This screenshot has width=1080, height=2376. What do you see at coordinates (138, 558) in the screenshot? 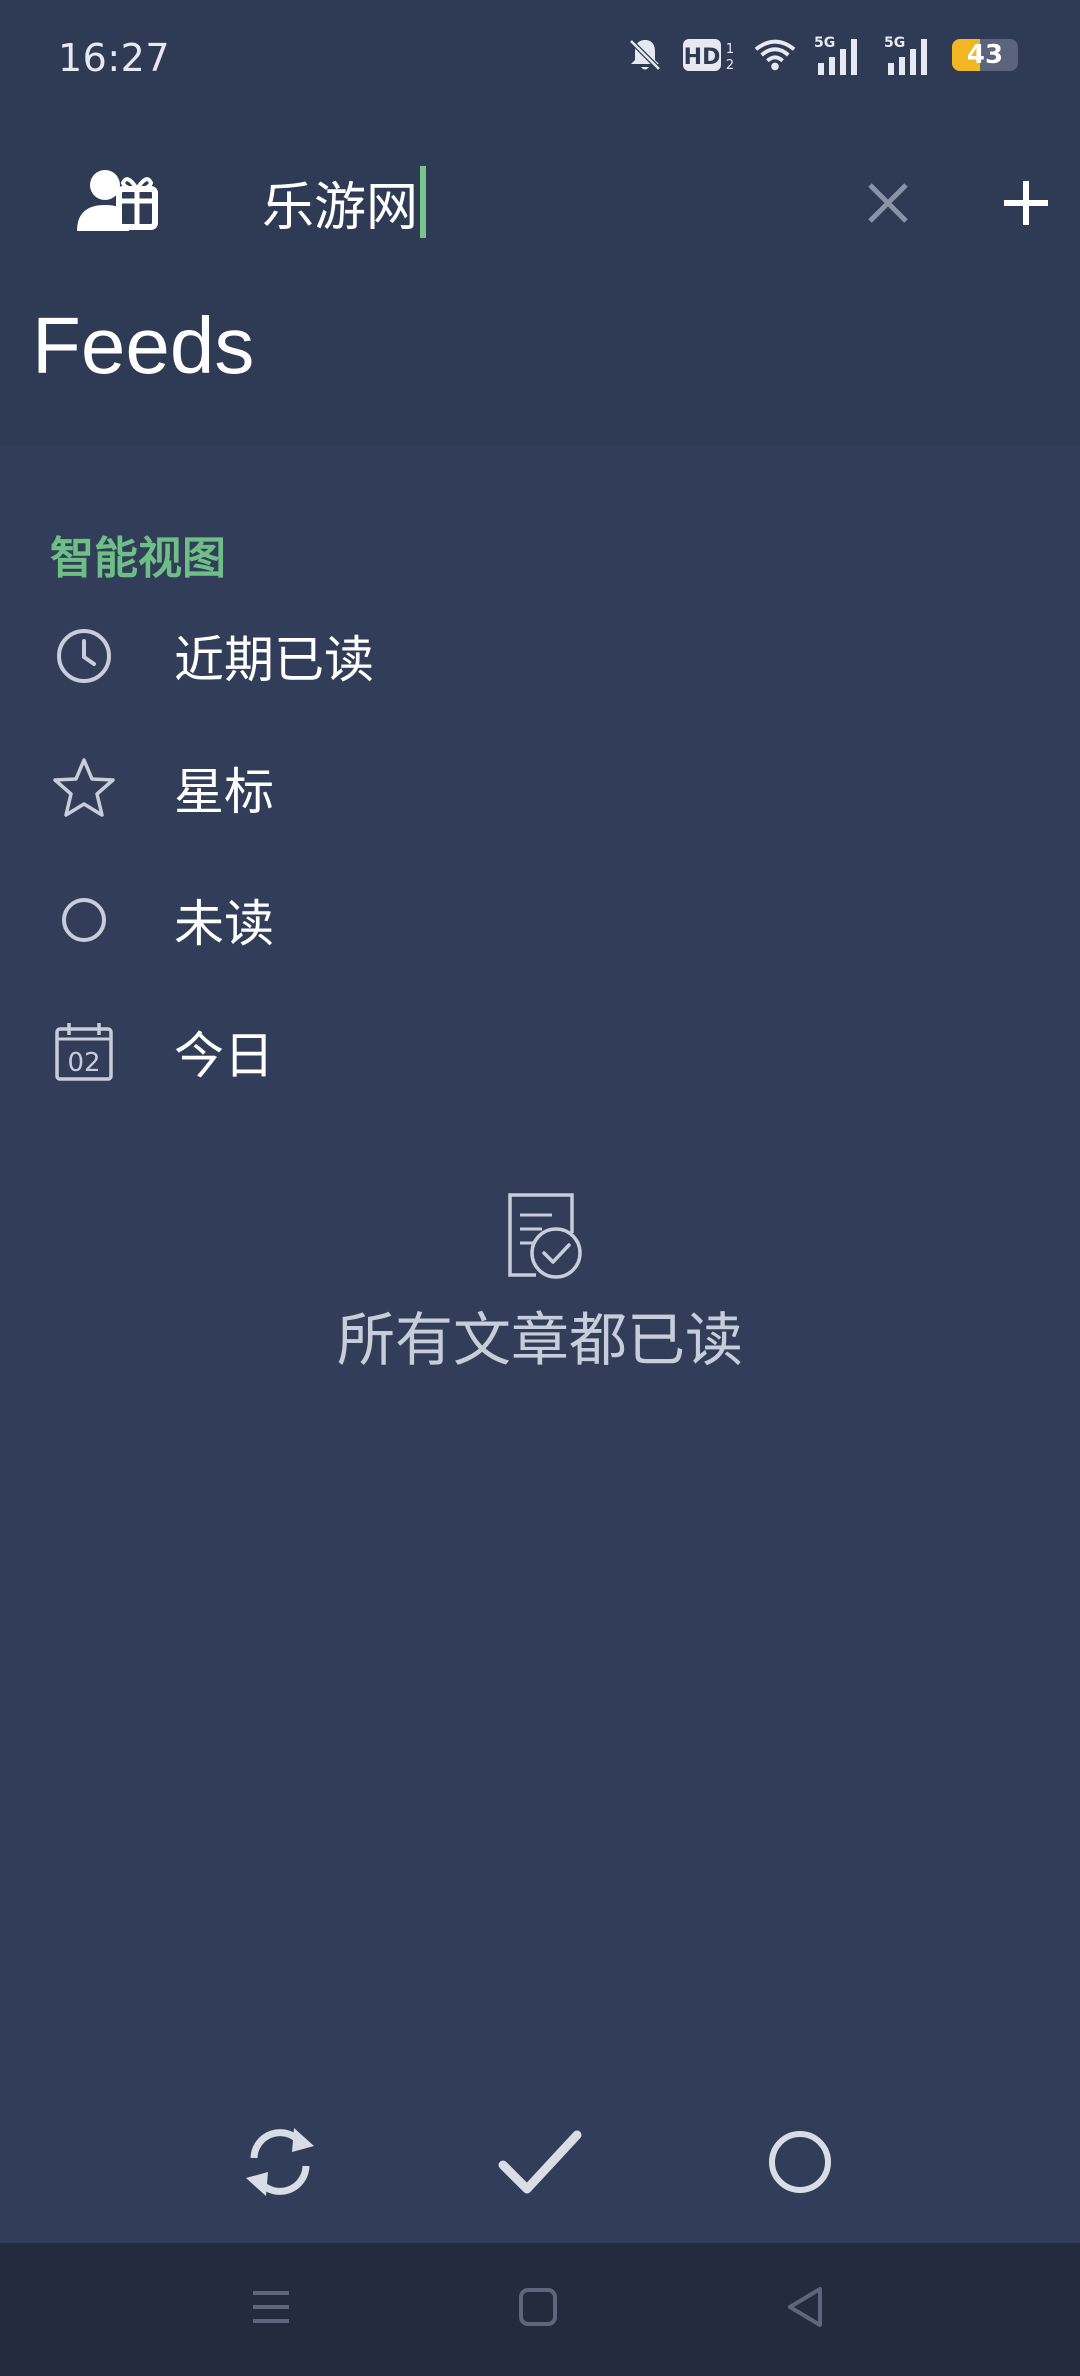
I see `section-title-smart-views: 智能视图` at bounding box center [138, 558].